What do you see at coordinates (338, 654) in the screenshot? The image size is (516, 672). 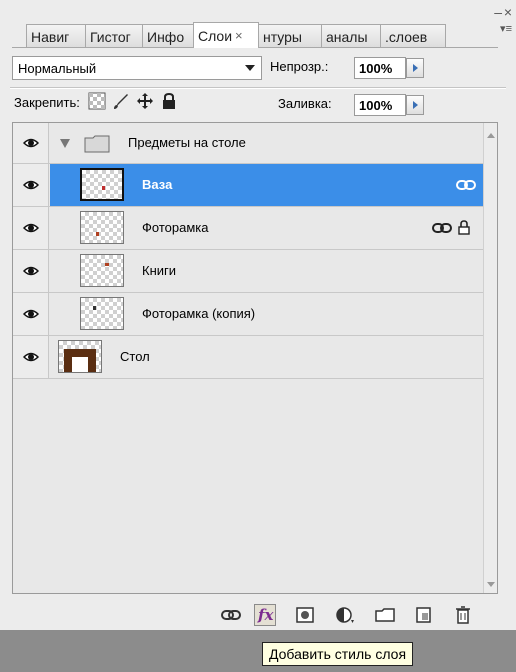 I see `tooltip: Добавить стиль слоя` at bounding box center [338, 654].